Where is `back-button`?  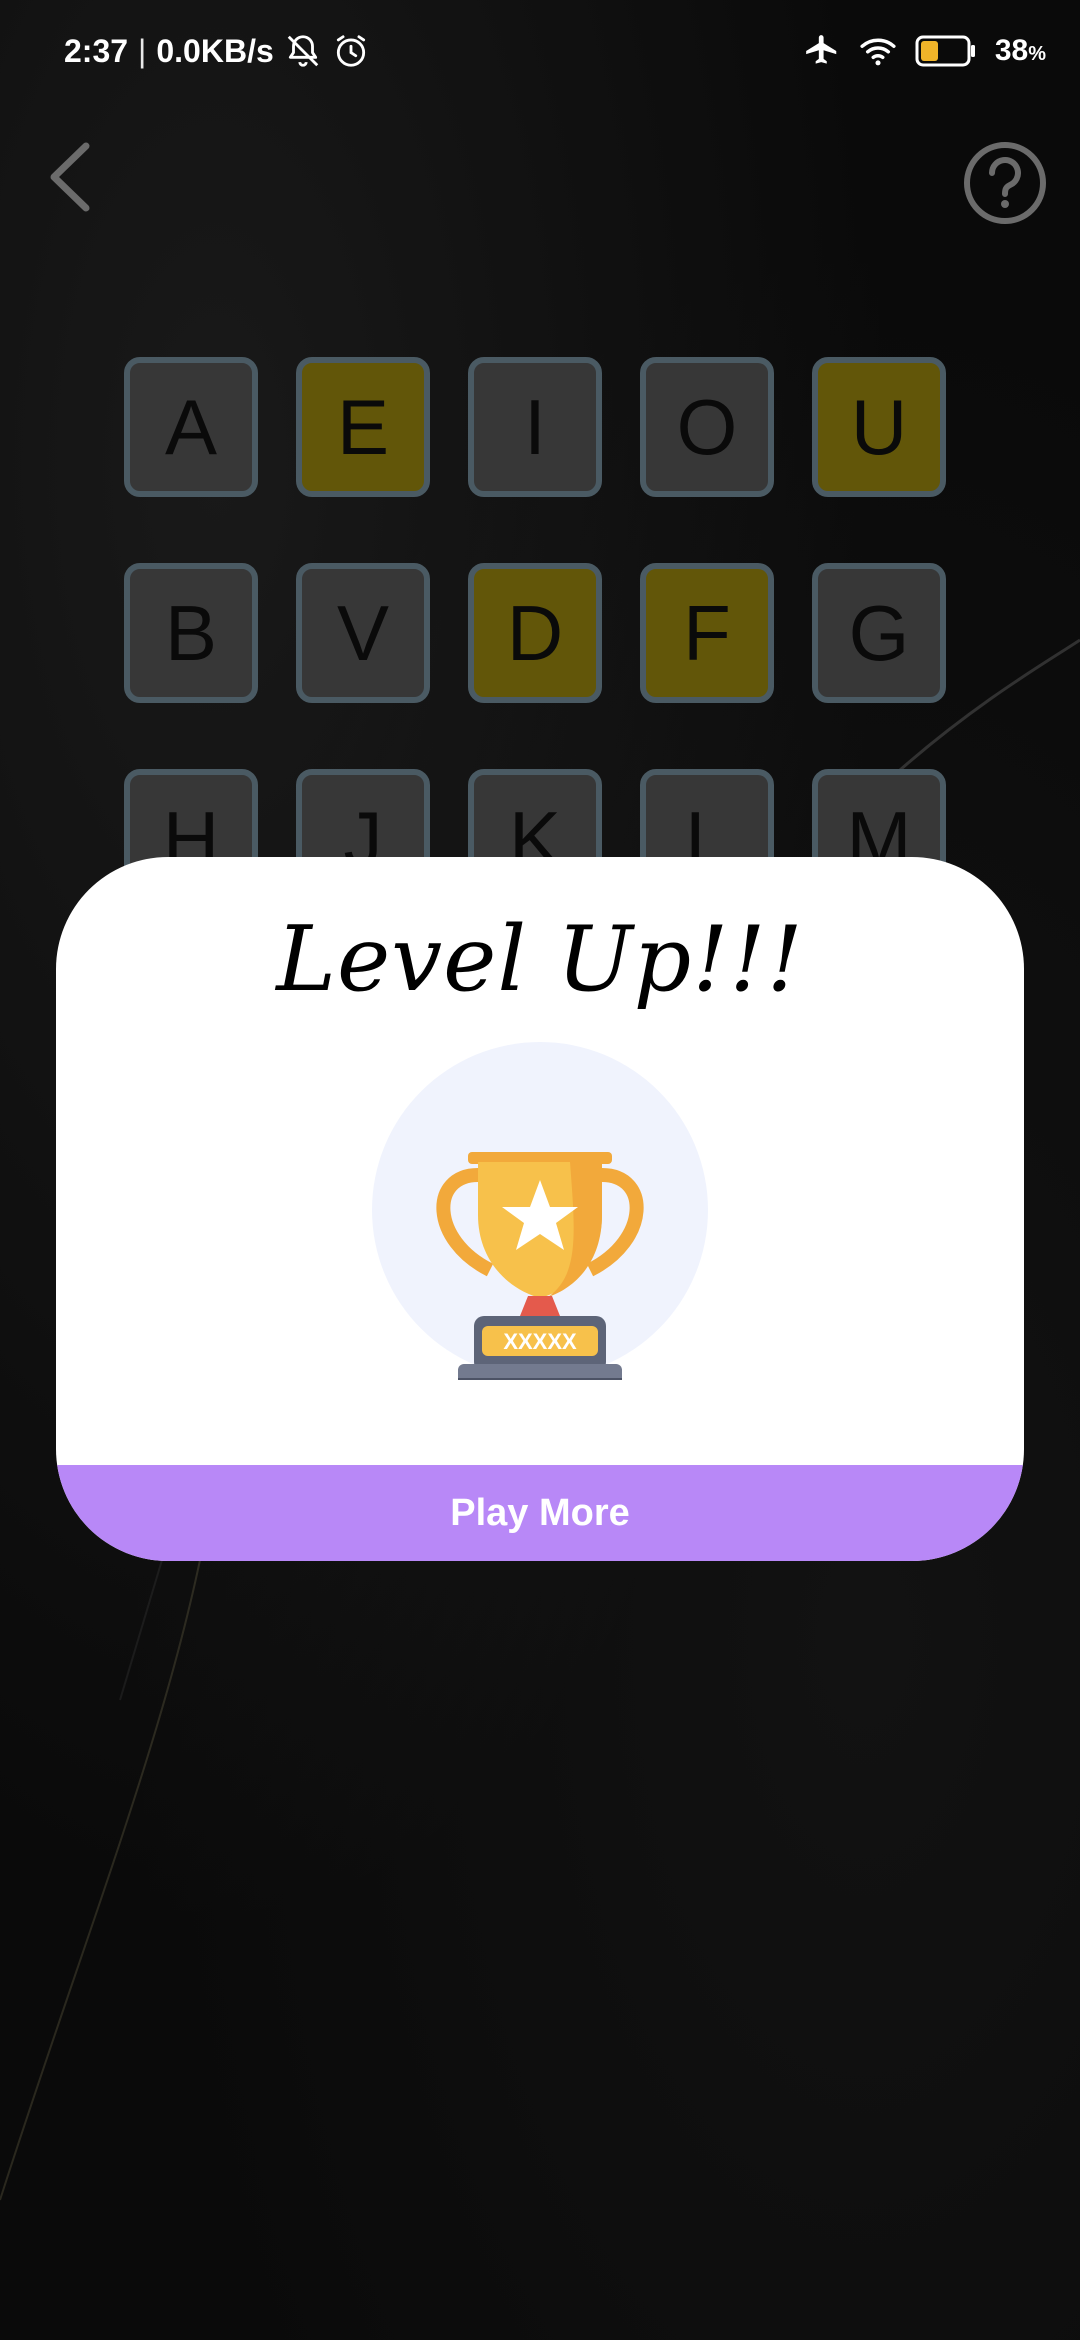 back-button is located at coordinates (72, 177).